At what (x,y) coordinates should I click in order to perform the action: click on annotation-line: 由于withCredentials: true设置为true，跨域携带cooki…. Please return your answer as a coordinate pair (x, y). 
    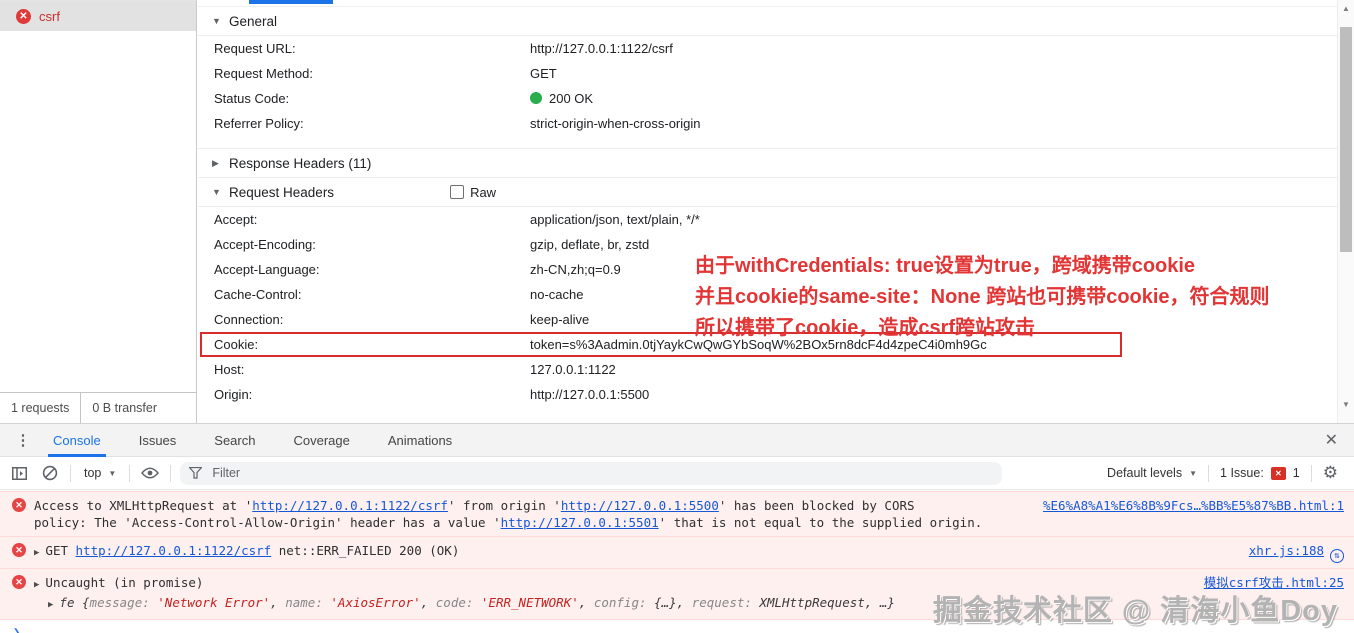
    Looking at the image, I should click on (945, 266).